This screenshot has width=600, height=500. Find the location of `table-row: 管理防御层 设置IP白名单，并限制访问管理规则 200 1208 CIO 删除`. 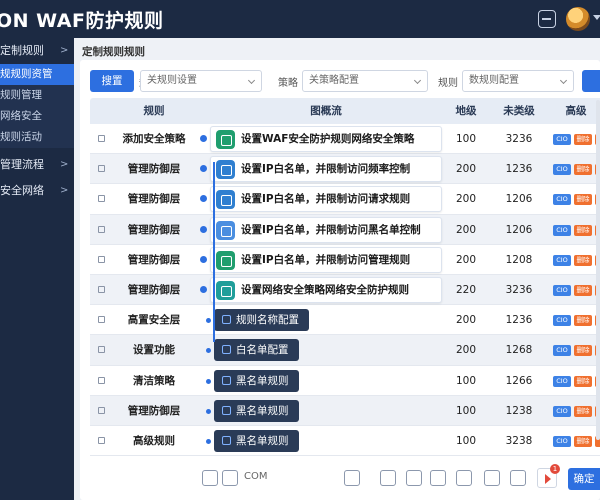

table-row: 管理防御层 设置IP白名单，并限制访问管理规则 200 1208 CIO 删除 is located at coordinates (345, 259).